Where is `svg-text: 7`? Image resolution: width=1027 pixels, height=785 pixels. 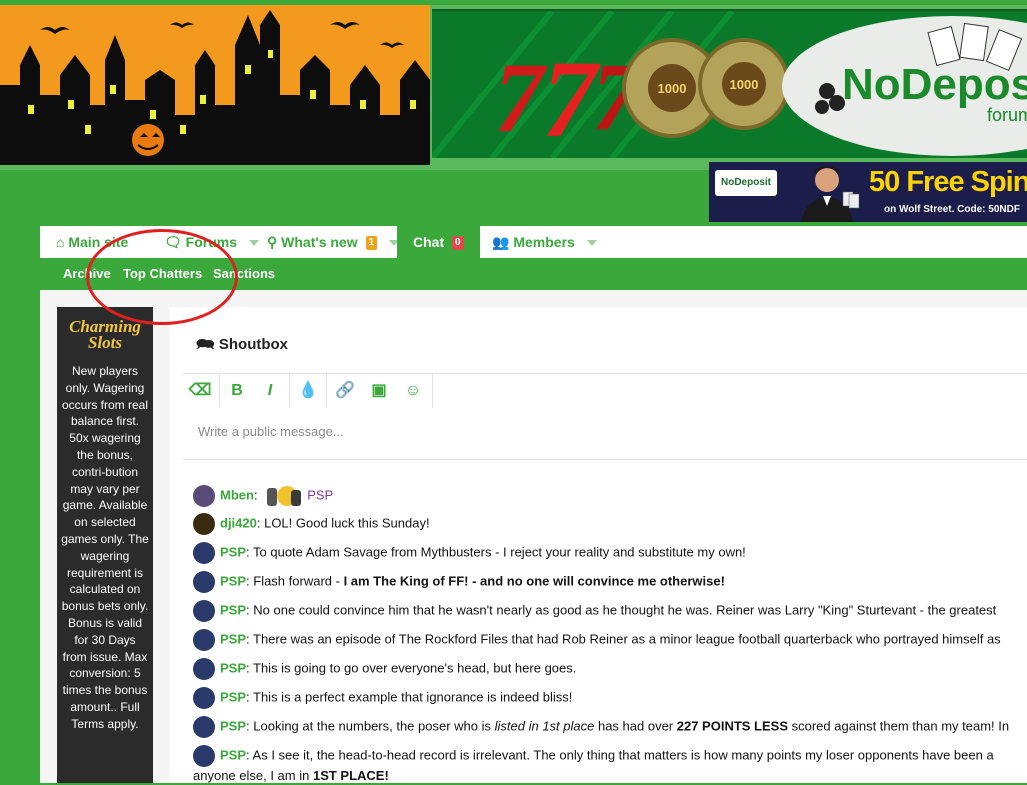
svg-text: 7 is located at coordinates (521, 97).